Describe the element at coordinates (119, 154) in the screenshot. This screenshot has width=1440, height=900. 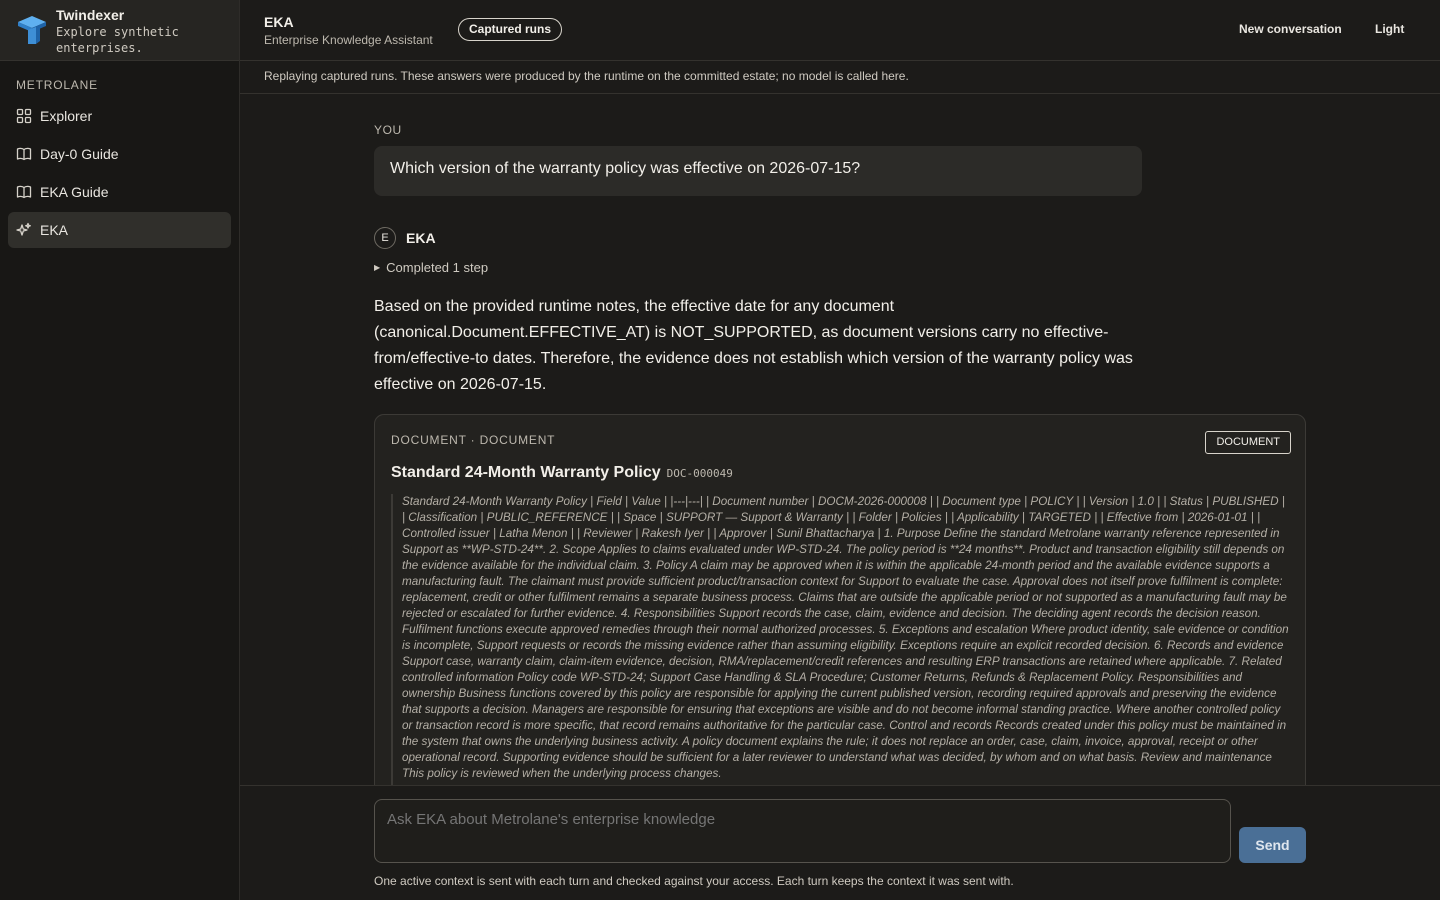
I see `sidebar-item-day0-guide: Day-0 Guide` at that location.